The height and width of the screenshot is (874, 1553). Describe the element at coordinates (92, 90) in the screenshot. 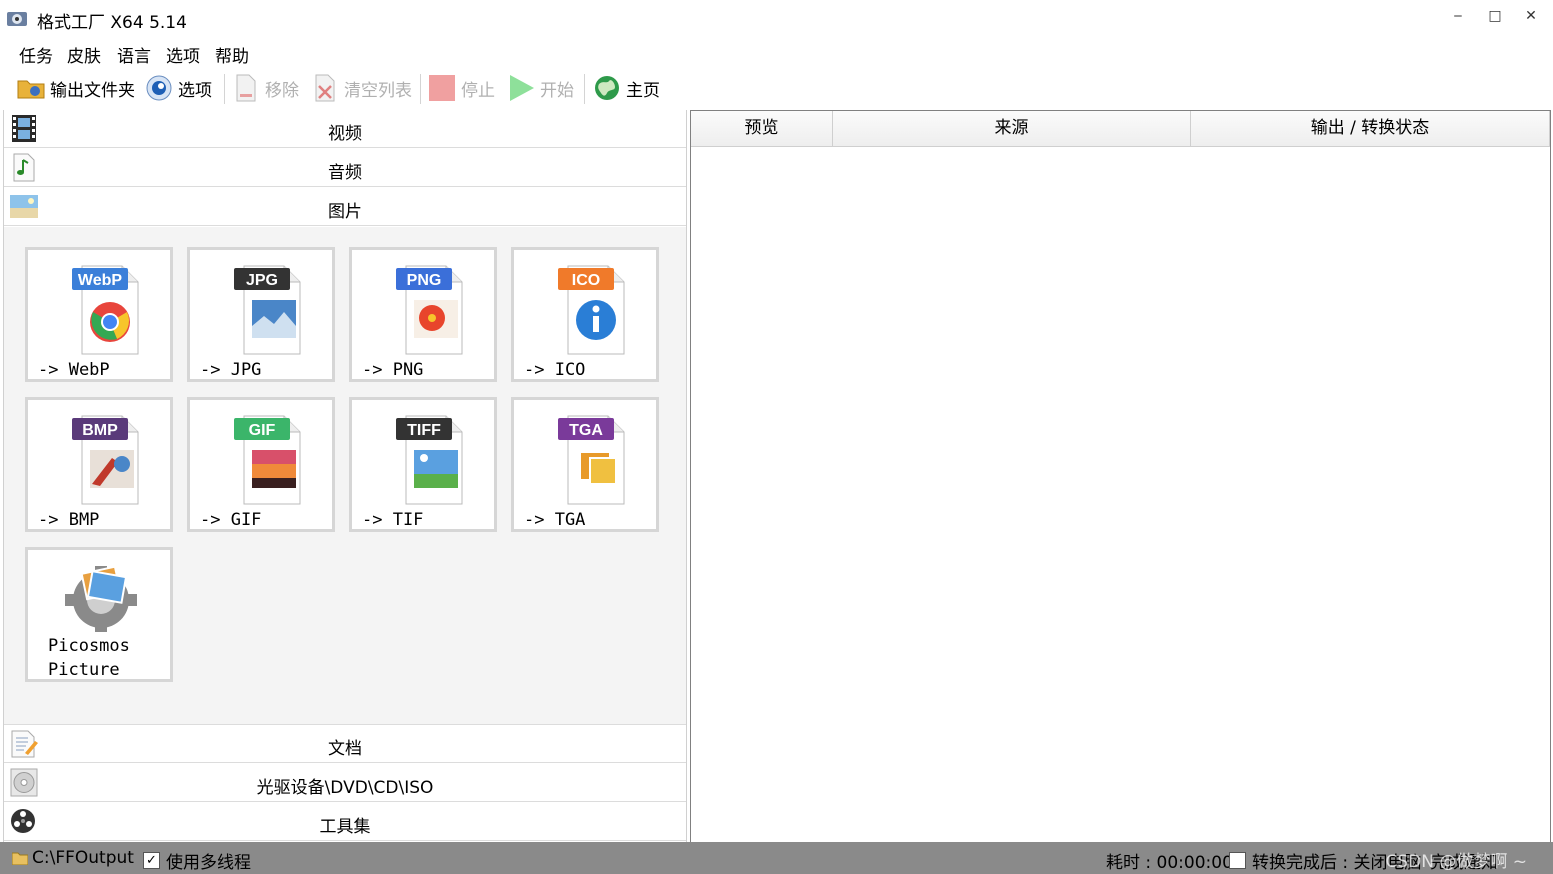

I see `output-folder-label: 输出文件夹` at that location.